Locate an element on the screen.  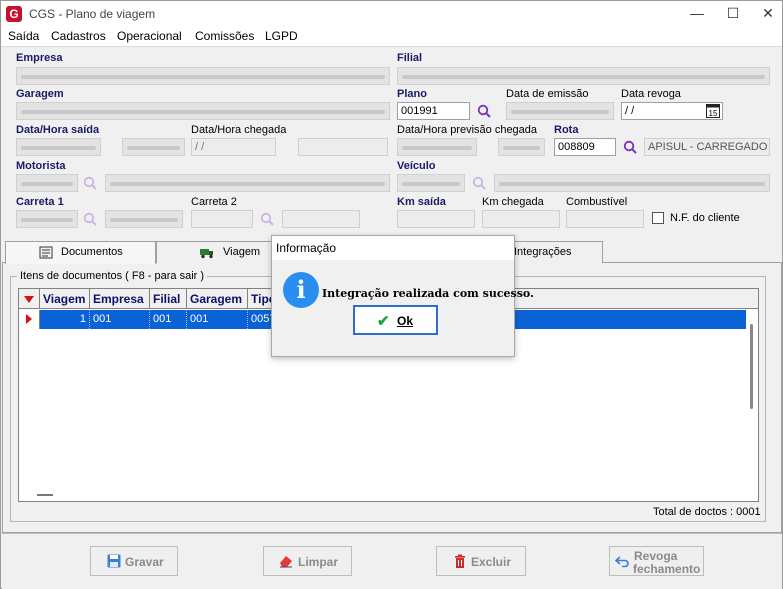
maximize-button: ☐ is located at coordinates (733, 13).